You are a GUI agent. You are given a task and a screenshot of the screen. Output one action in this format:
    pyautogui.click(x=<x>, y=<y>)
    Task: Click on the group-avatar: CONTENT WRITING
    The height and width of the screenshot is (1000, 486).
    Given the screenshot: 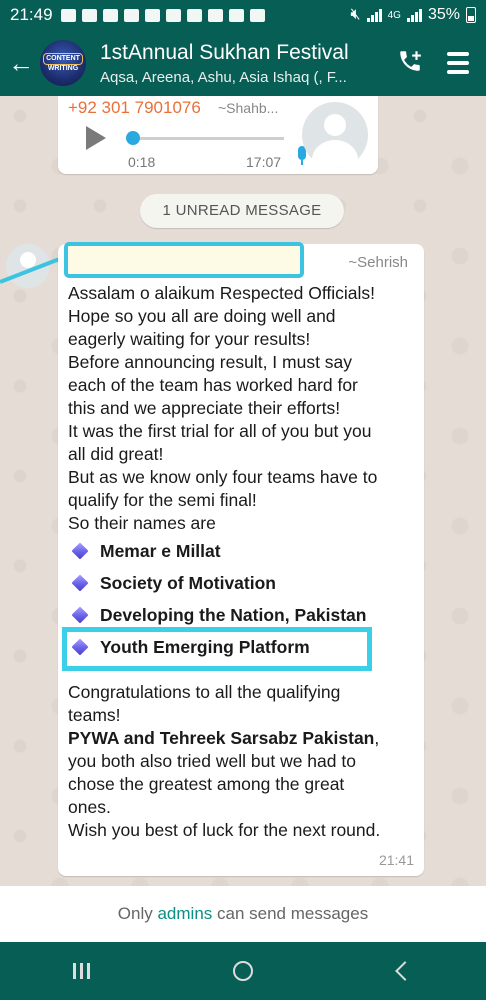 What is the action you would take?
    pyautogui.click(x=63, y=63)
    